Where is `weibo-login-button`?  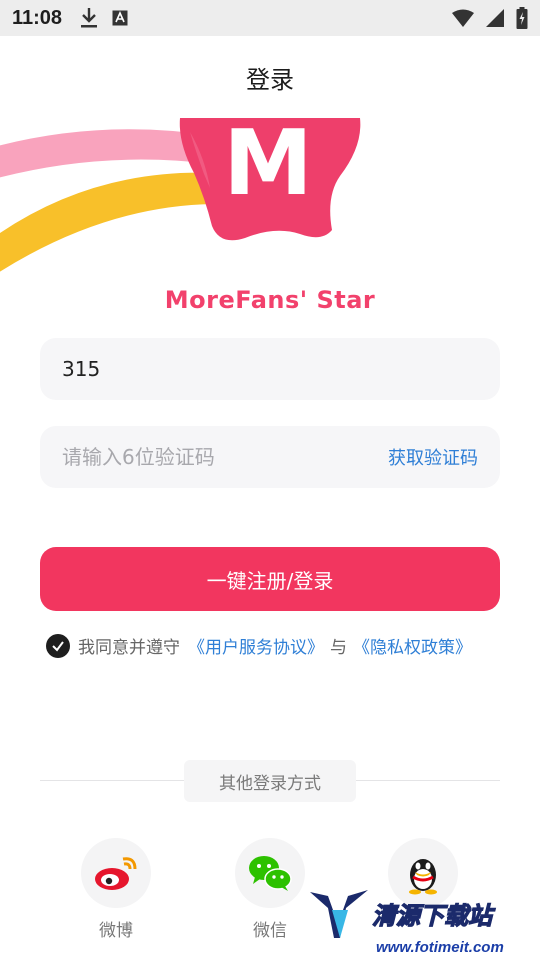
weibo-login-button is located at coordinates (116, 873).